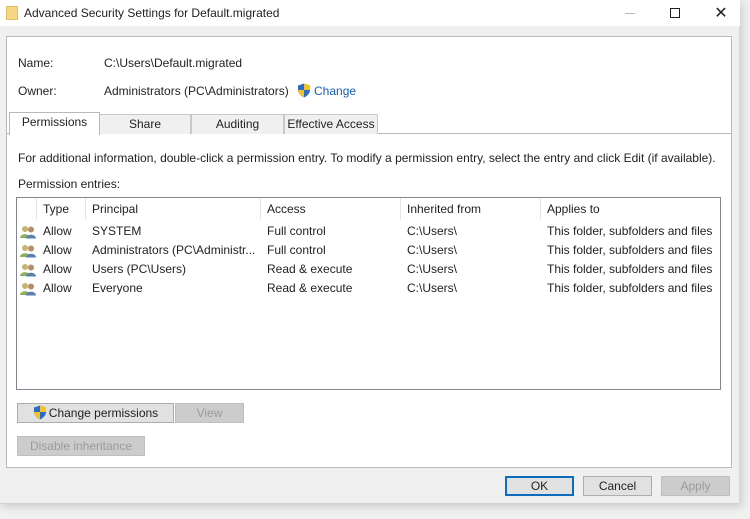  I want to click on maximize-icon, so click(675, 13).